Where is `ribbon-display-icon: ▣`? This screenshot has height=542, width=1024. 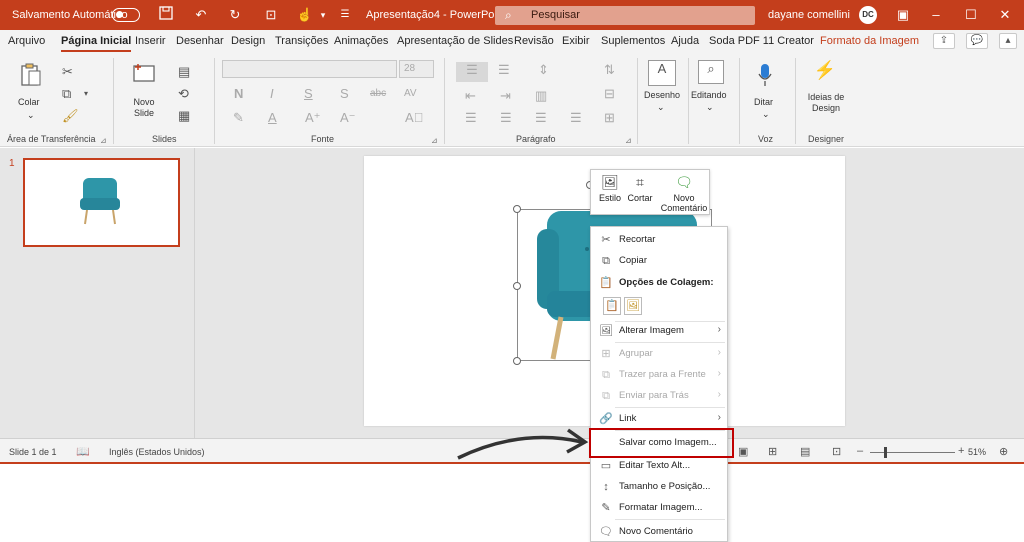 ribbon-display-icon: ▣ is located at coordinates (903, 15).